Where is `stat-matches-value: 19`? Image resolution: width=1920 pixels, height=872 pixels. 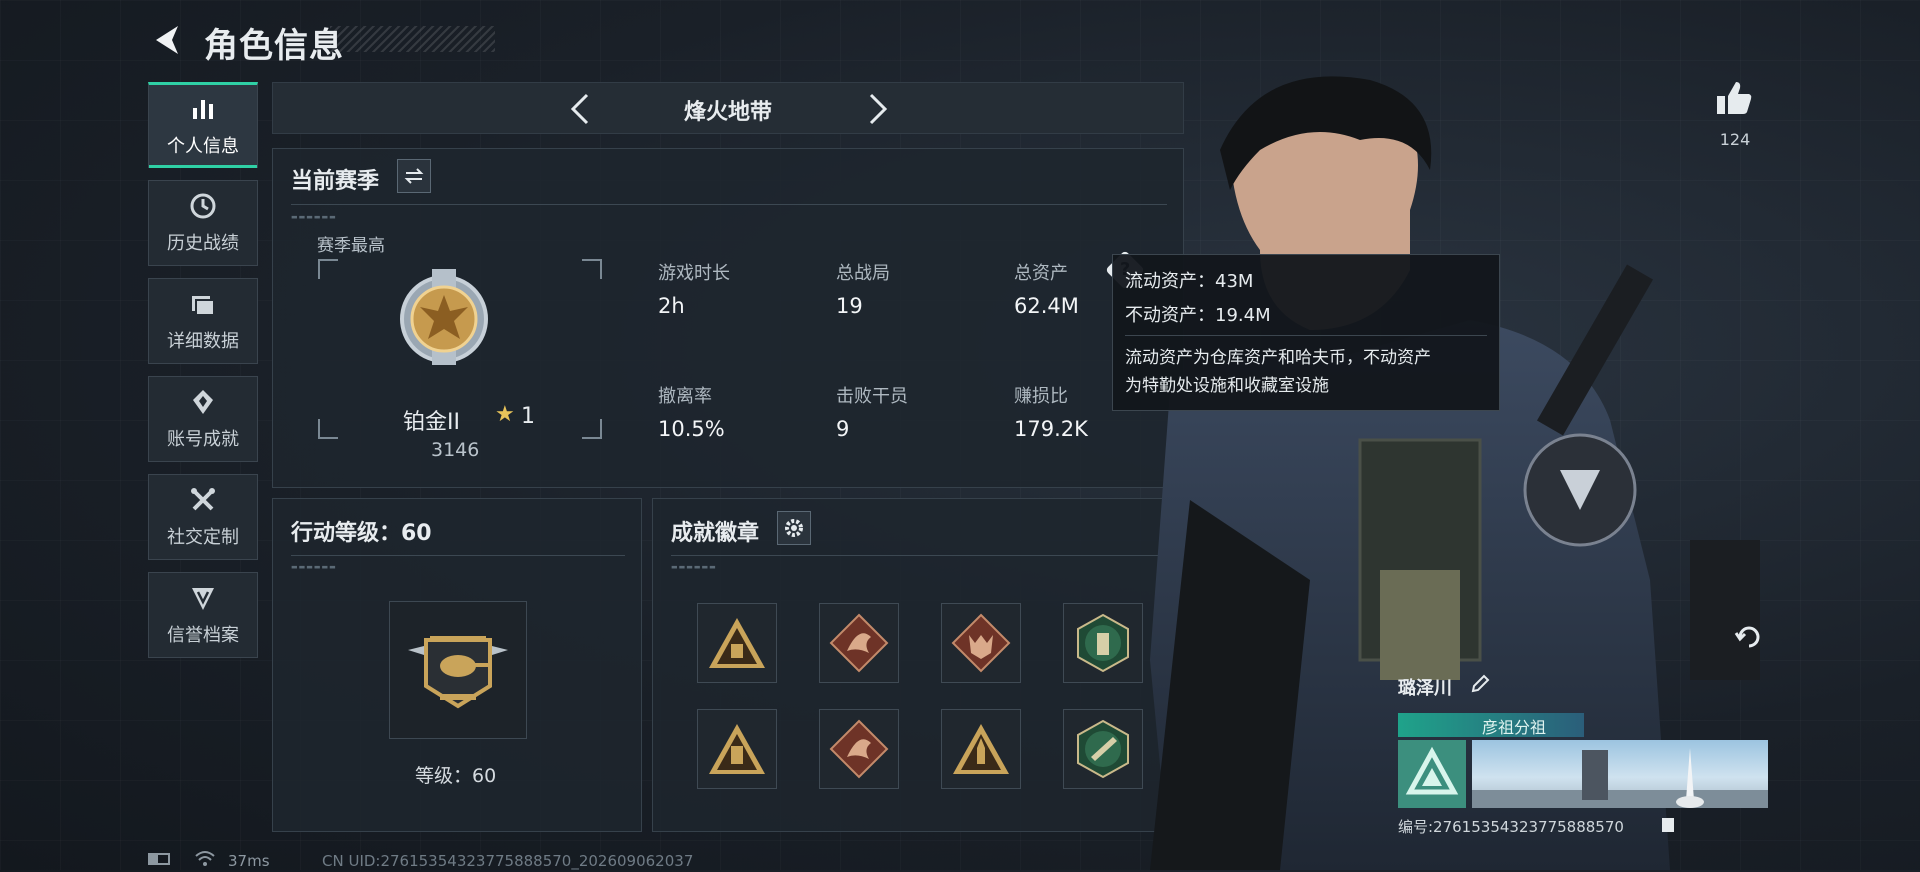 stat-matches-value: 19 is located at coordinates (849, 306).